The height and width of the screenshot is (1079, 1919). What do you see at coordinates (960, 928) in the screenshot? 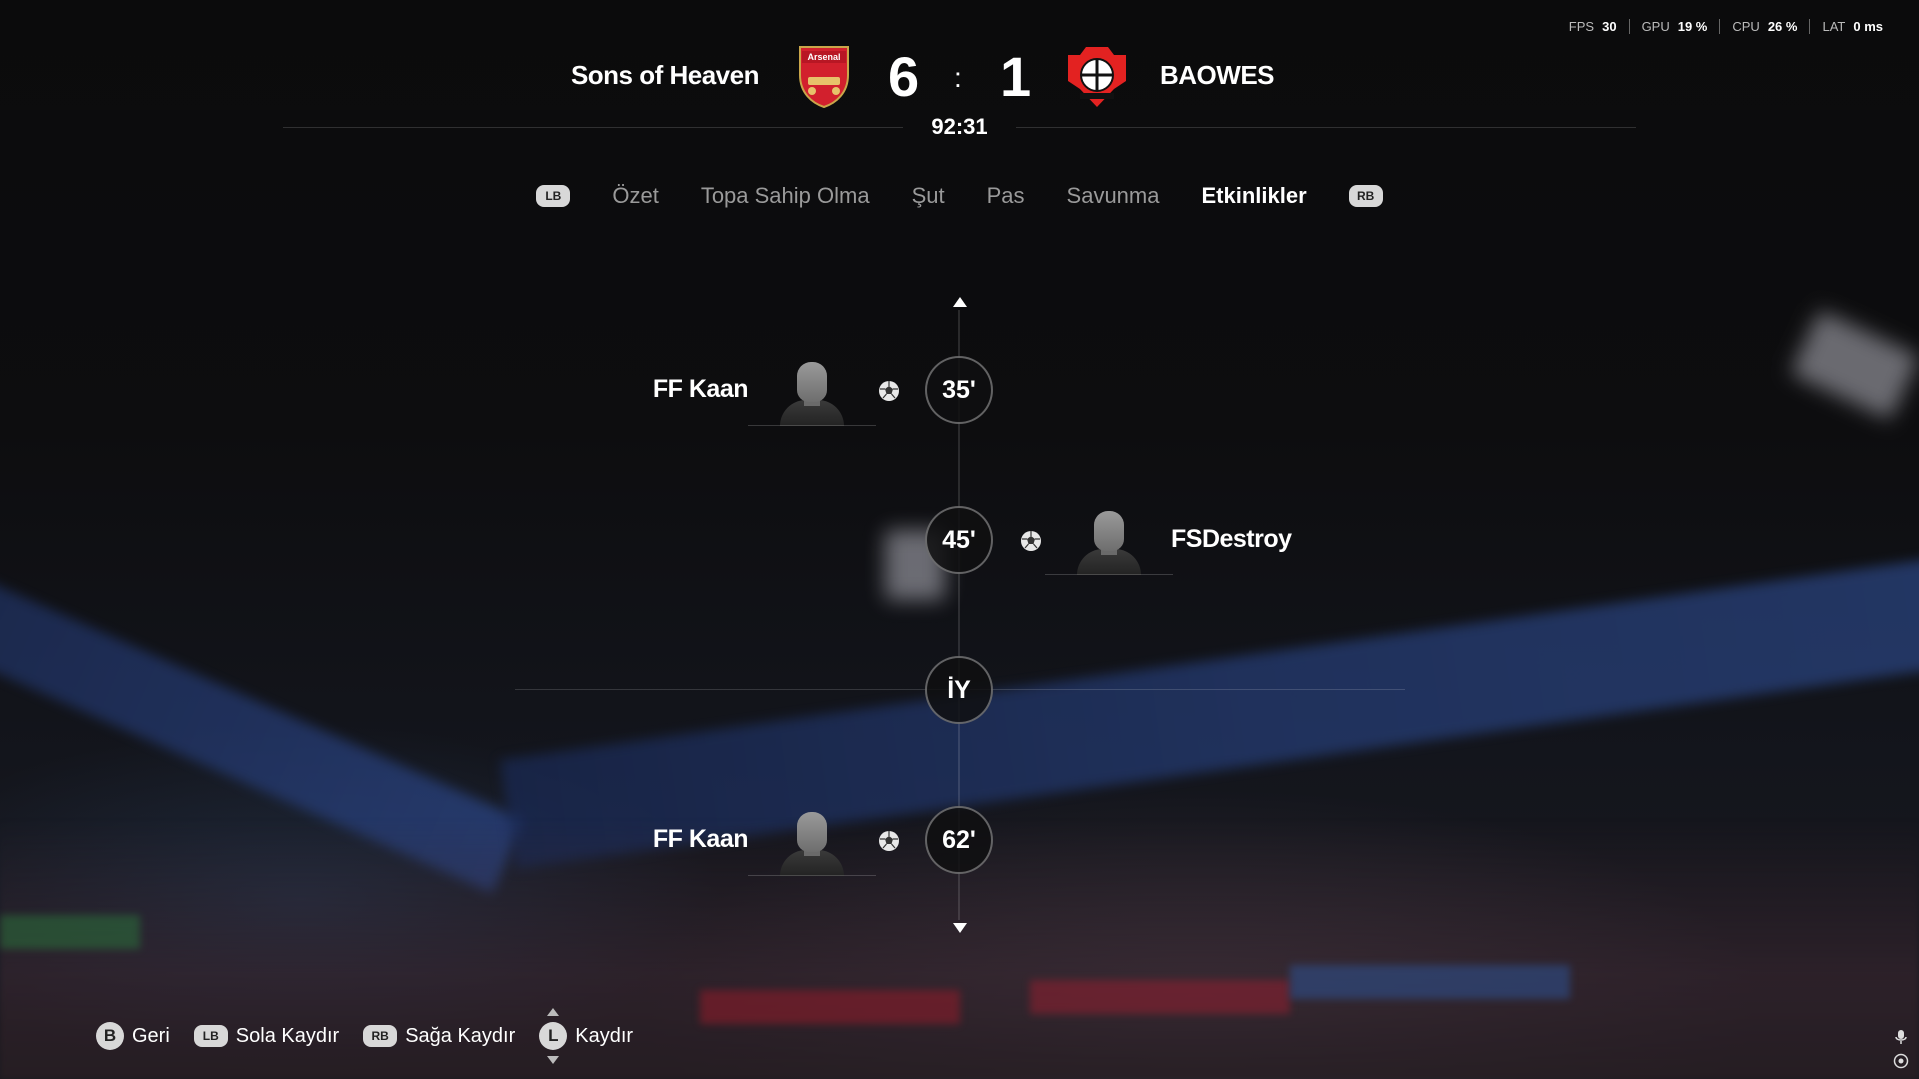
I see `scroll-down-arrow-icon` at bounding box center [960, 928].